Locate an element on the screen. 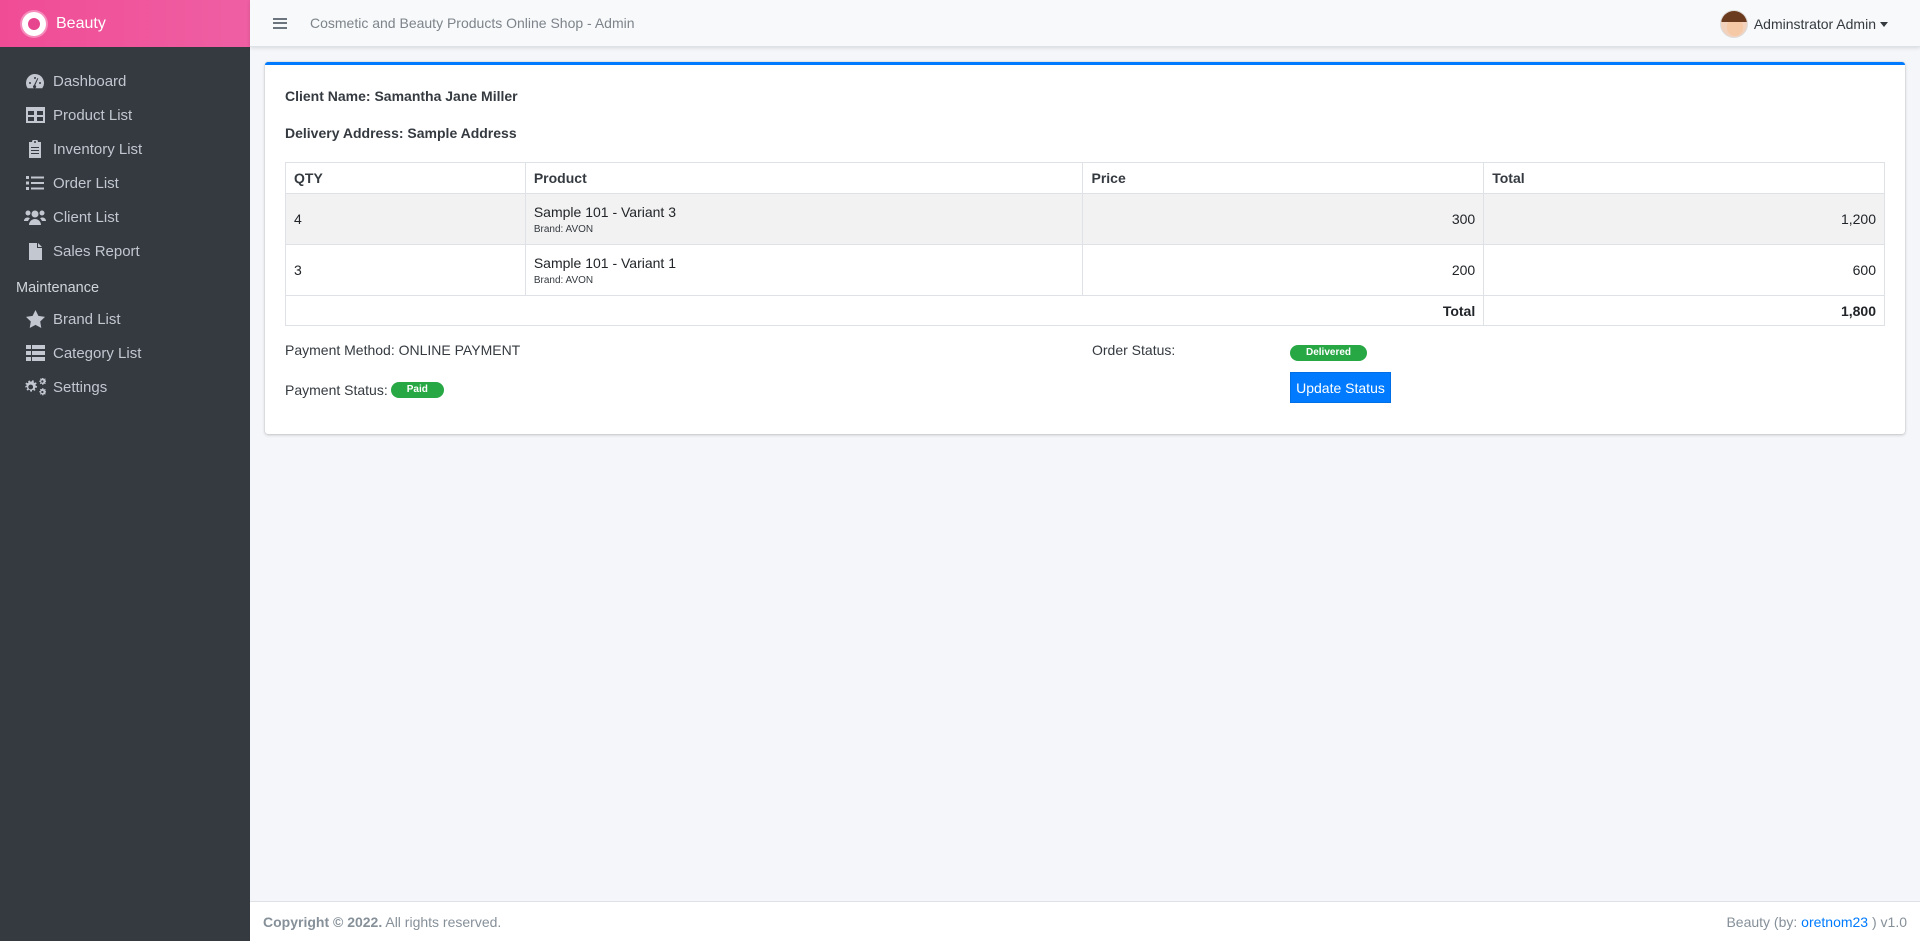  payment-status: Payment Status: Paid is located at coordinates (364, 390).